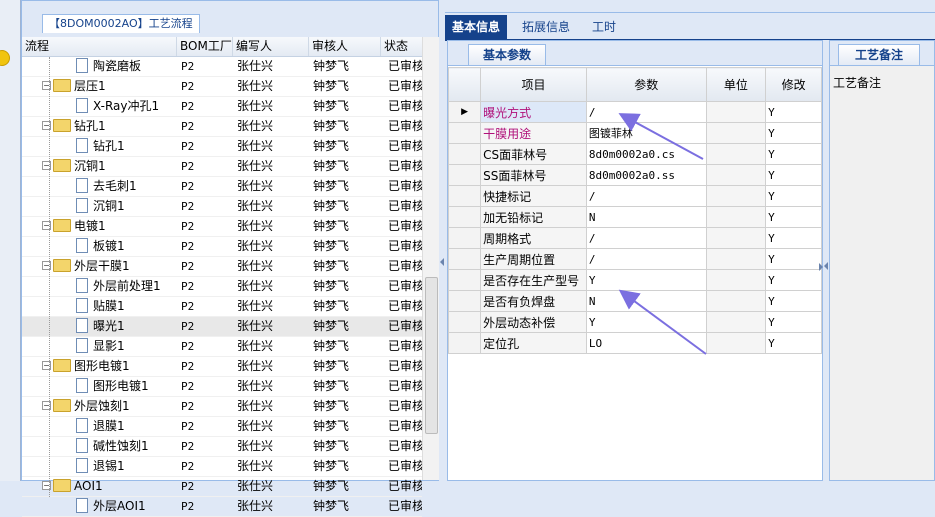 This screenshot has height=517, width=935. Describe the element at coordinates (222, 187) in the screenshot. I see `tree-row: 去毛刺1 P2 张仕兴 钟梦飞 已审核` at that location.